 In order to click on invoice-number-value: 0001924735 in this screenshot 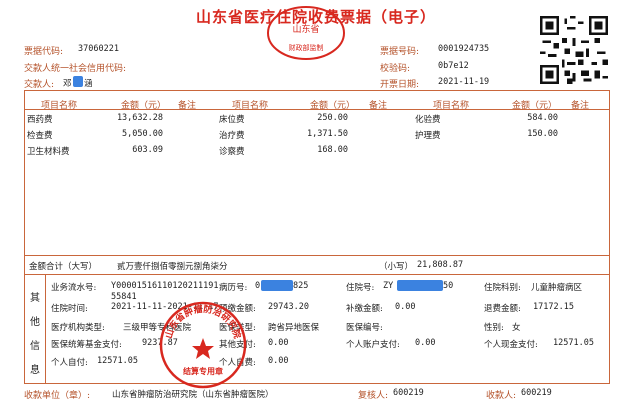, I will do `click(464, 49)`.